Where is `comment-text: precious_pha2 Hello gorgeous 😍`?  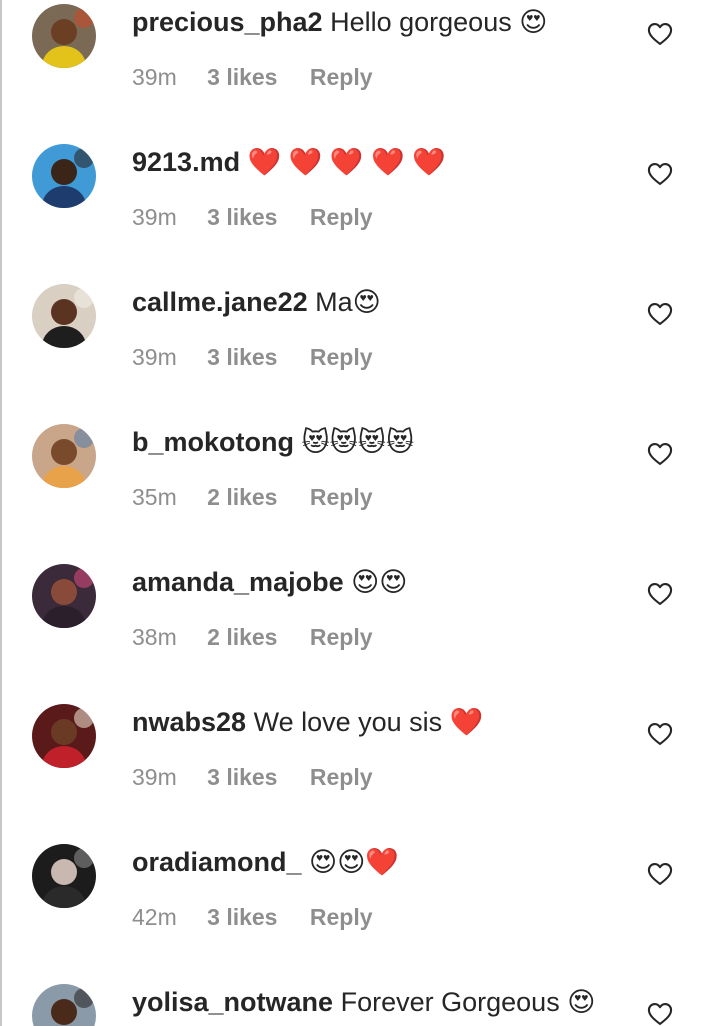 comment-text: precious_pha2 Hello gorgeous 😍 is located at coordinates (382, 22).